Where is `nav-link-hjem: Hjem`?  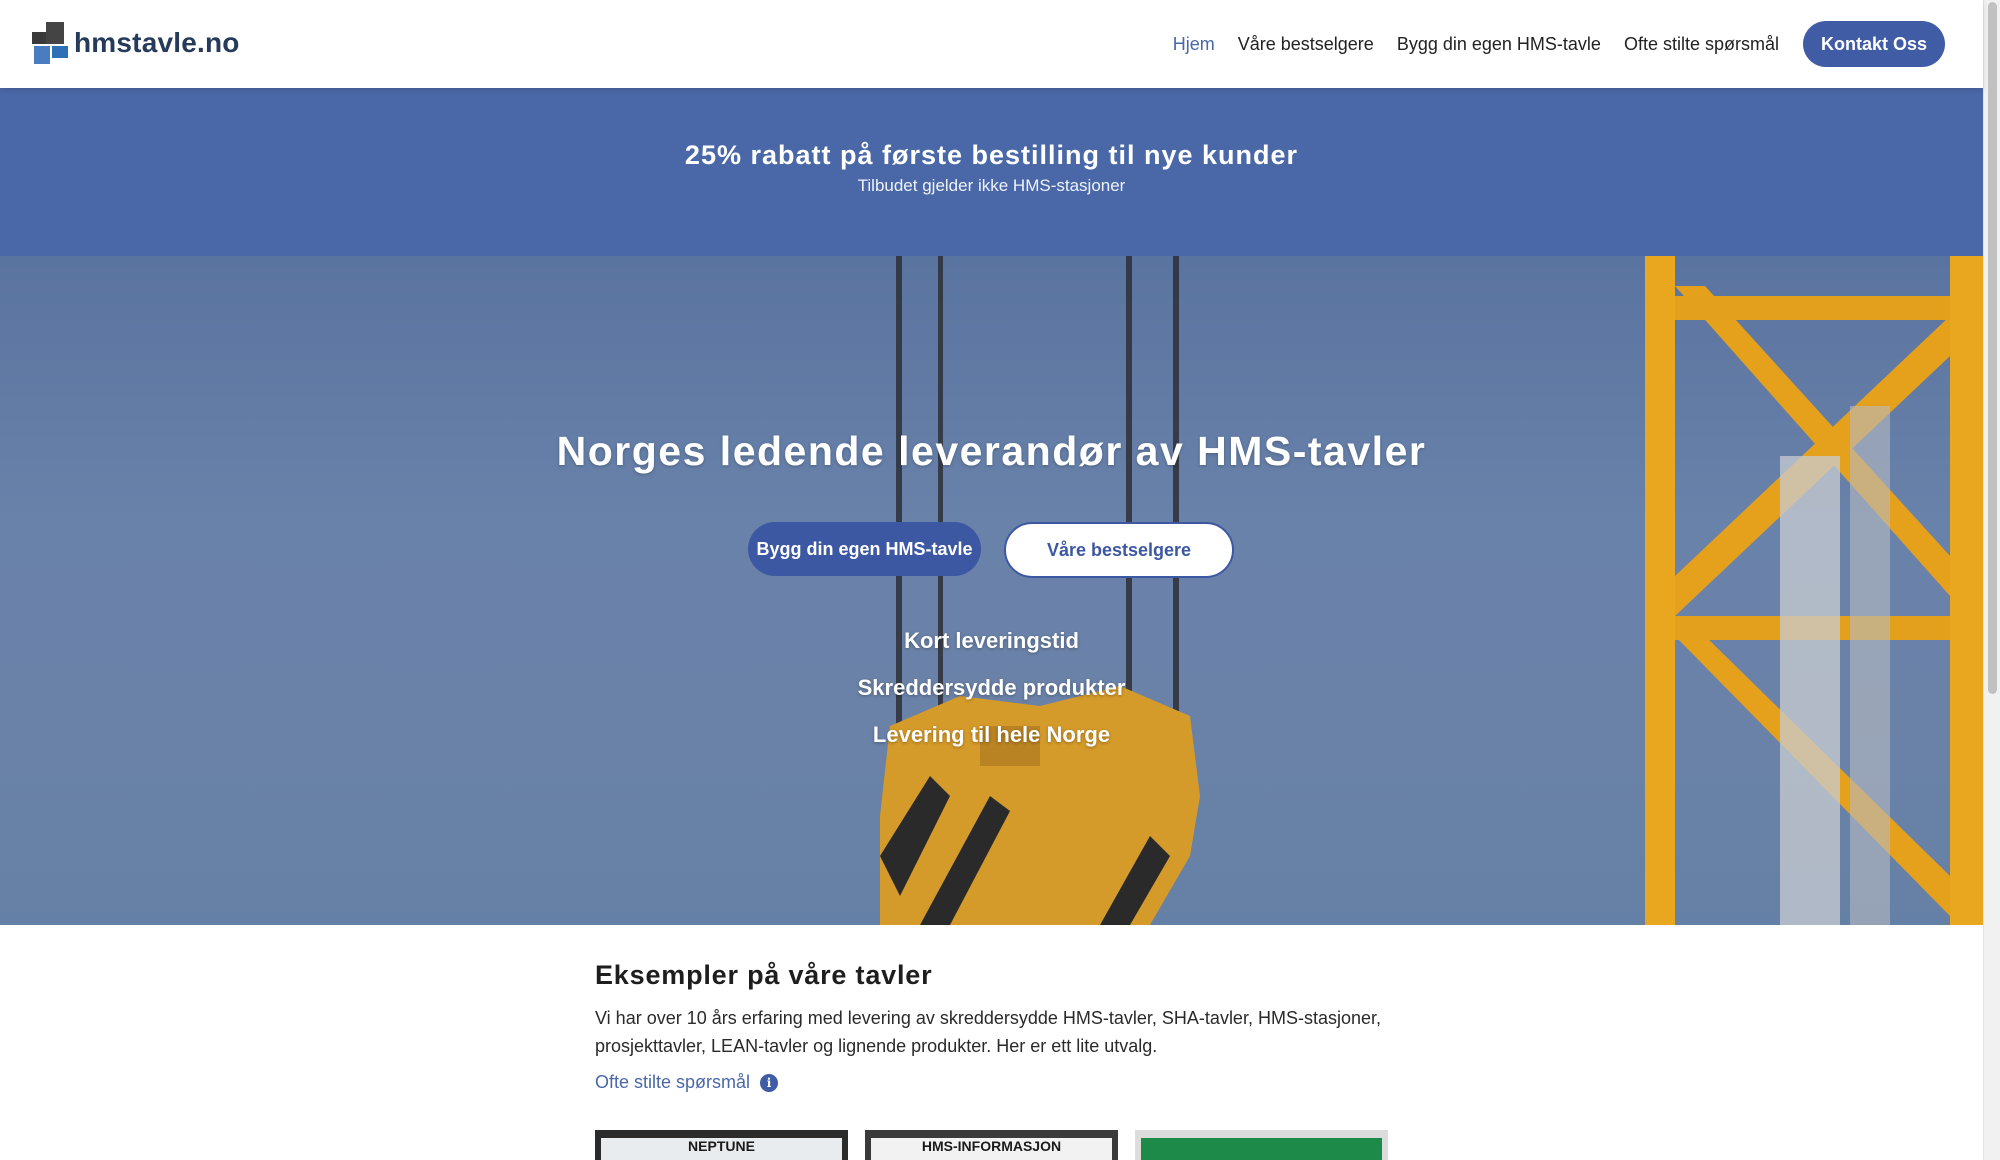 nav-link-hjem: Hjem is located at coordinates (1194, 44).